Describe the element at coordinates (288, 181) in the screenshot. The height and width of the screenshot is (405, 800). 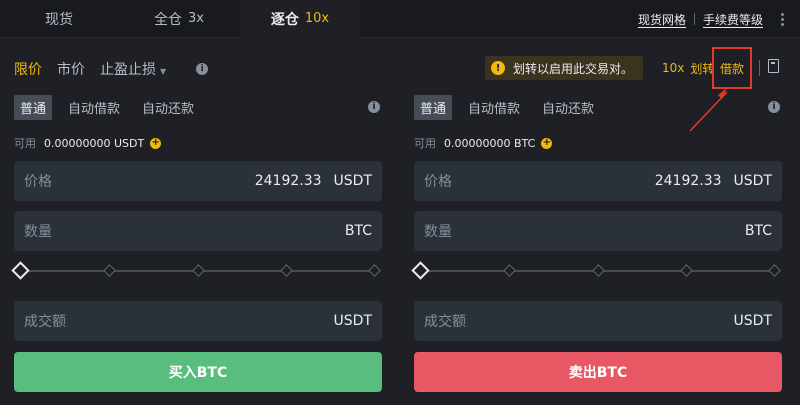
I see `buy-price-value: 24192.33` at that location.